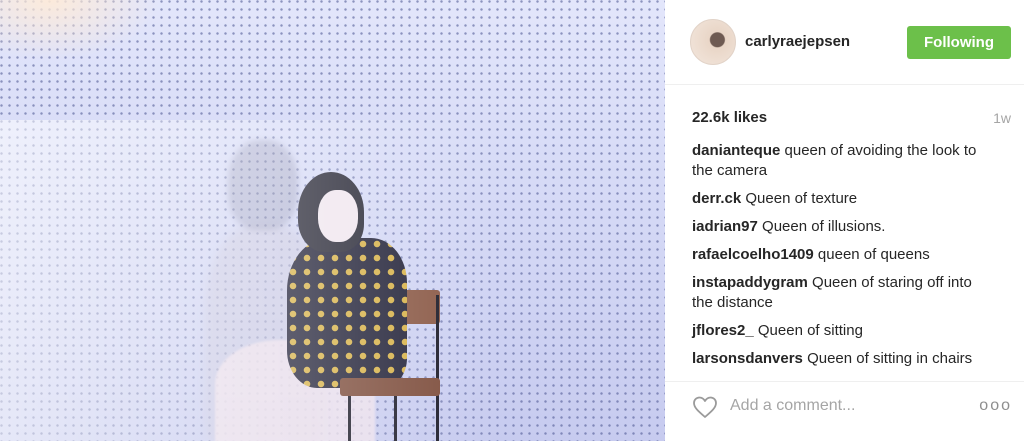 The width and height of the screenshot is (1024, 442). I want to click on comment-item: rafaelcoelho1409 queen of queens, so click(842, 255).